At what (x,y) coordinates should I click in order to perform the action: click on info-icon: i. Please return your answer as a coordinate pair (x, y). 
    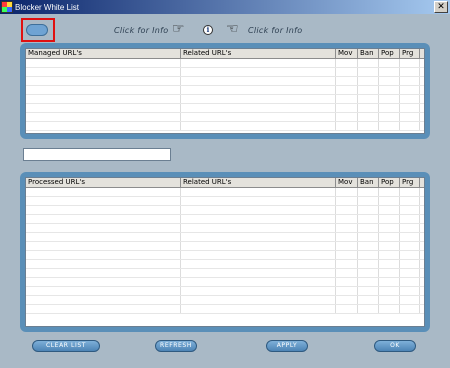
    Looking at the image, I should click on (208, 30).